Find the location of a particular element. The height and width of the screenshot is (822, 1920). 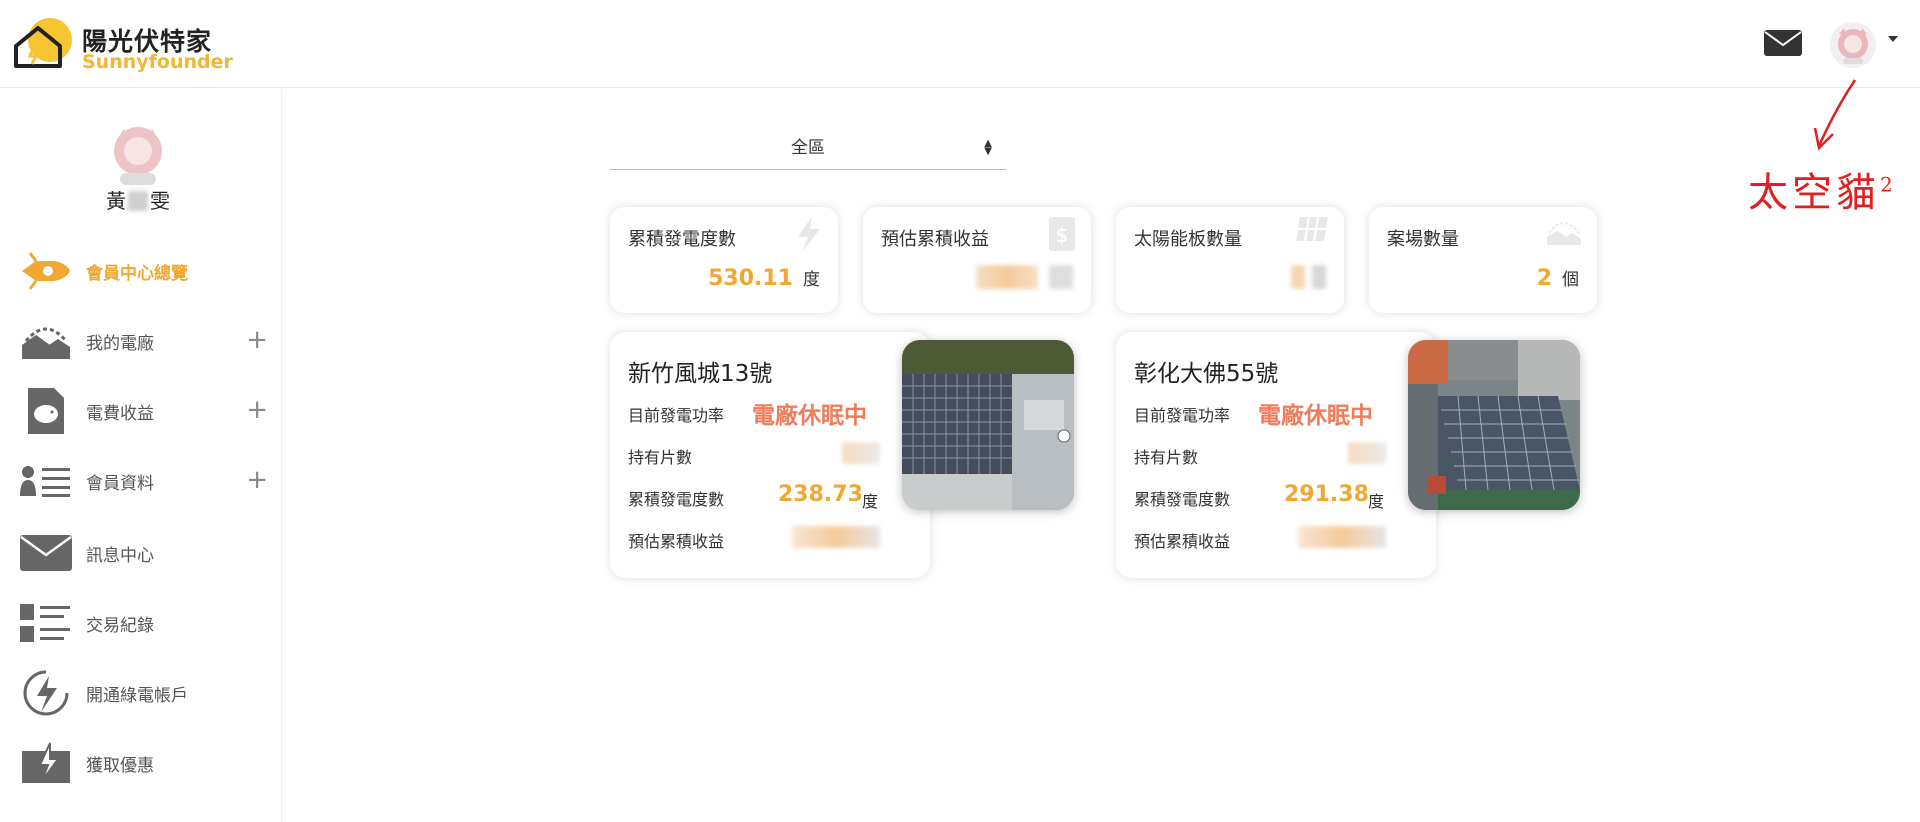

house-sun-logo-icon is located at coordinates (43, 43).